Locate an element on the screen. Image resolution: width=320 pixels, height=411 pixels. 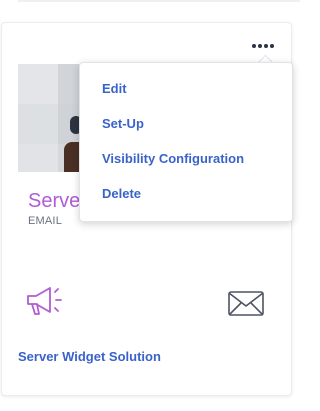
menu-item-set-up: Set-Up is located at coordinates (123, 123).